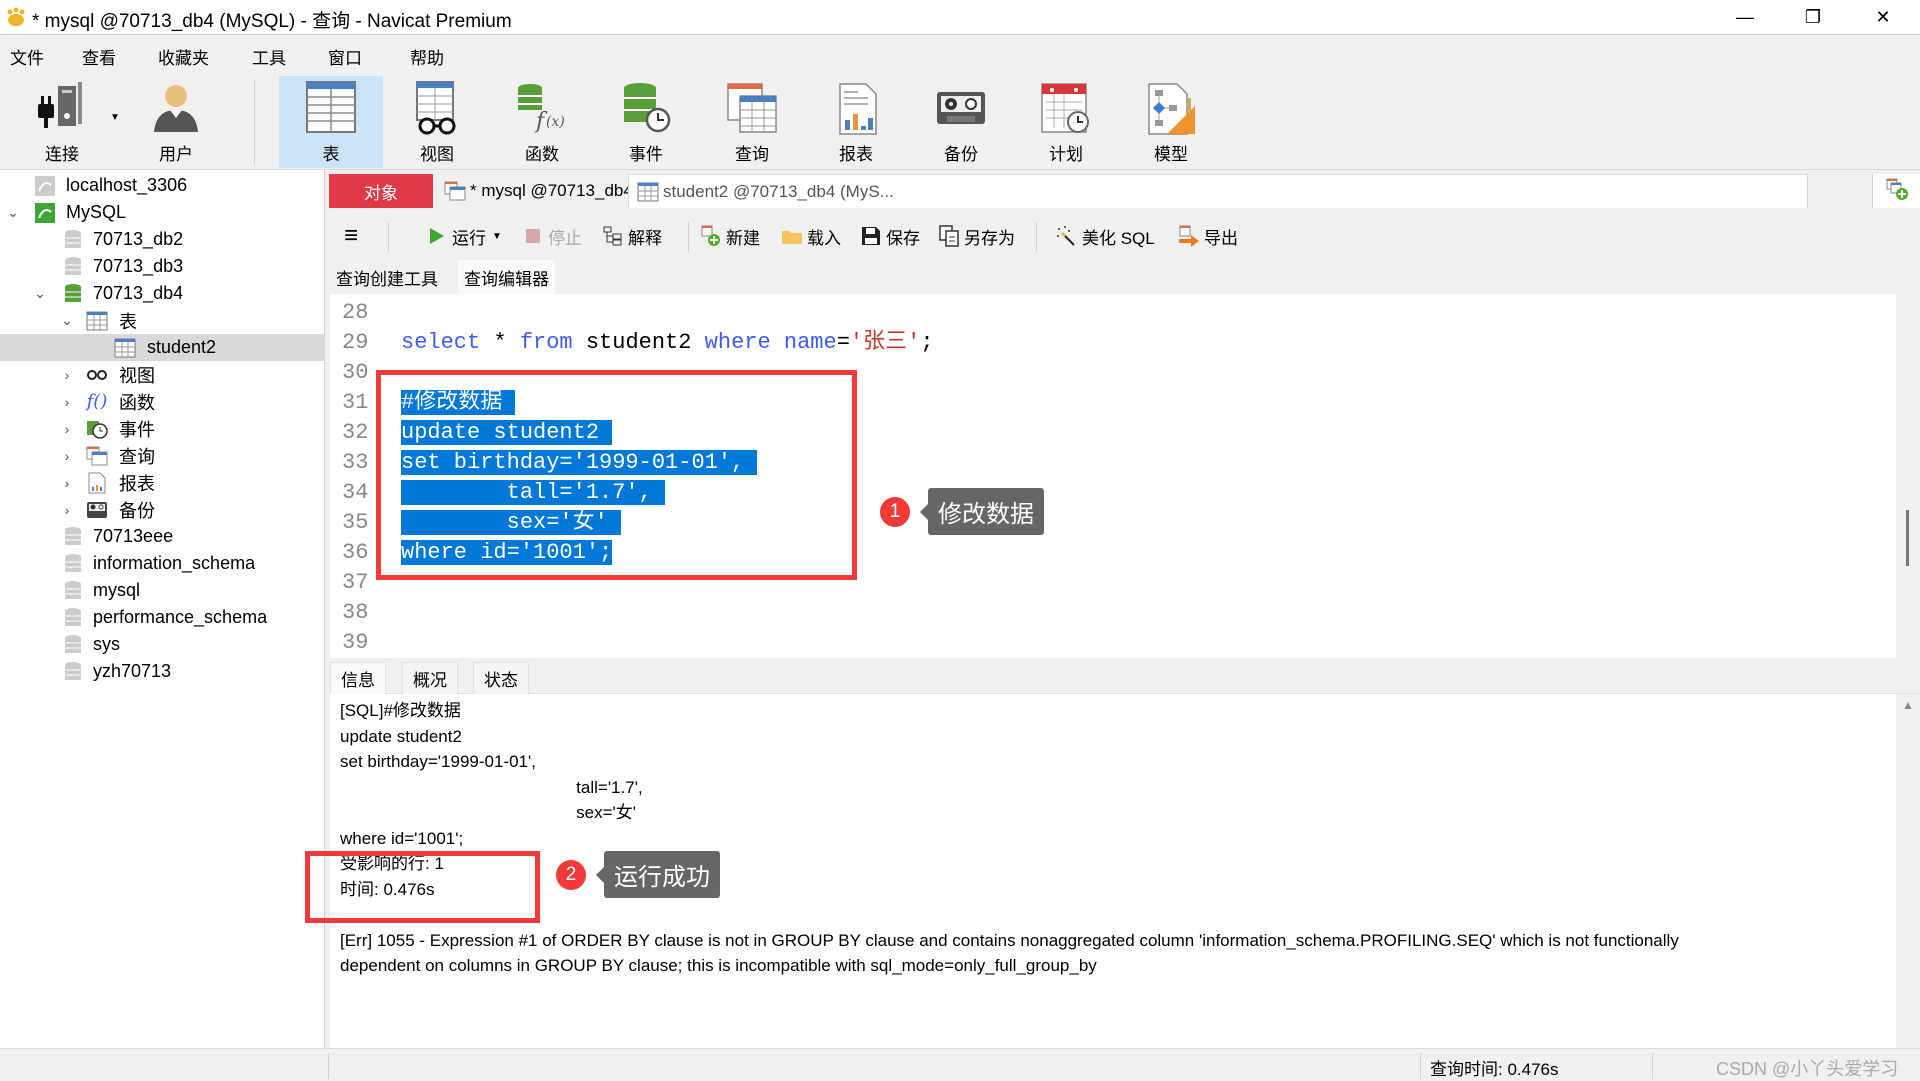 The image size is (1920, 1081). What do you see at coordinates (1171, 122) in the screenshot?
I see `model-button: 模型` at bounding box center [1171, 122].